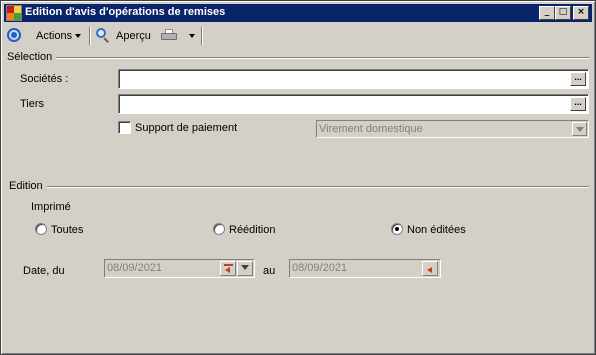 The image size is (596, 355). What do you see at coordinates (169, 35) in the screenshot?
I see `printer-icon` at bounding box center [169, 35].